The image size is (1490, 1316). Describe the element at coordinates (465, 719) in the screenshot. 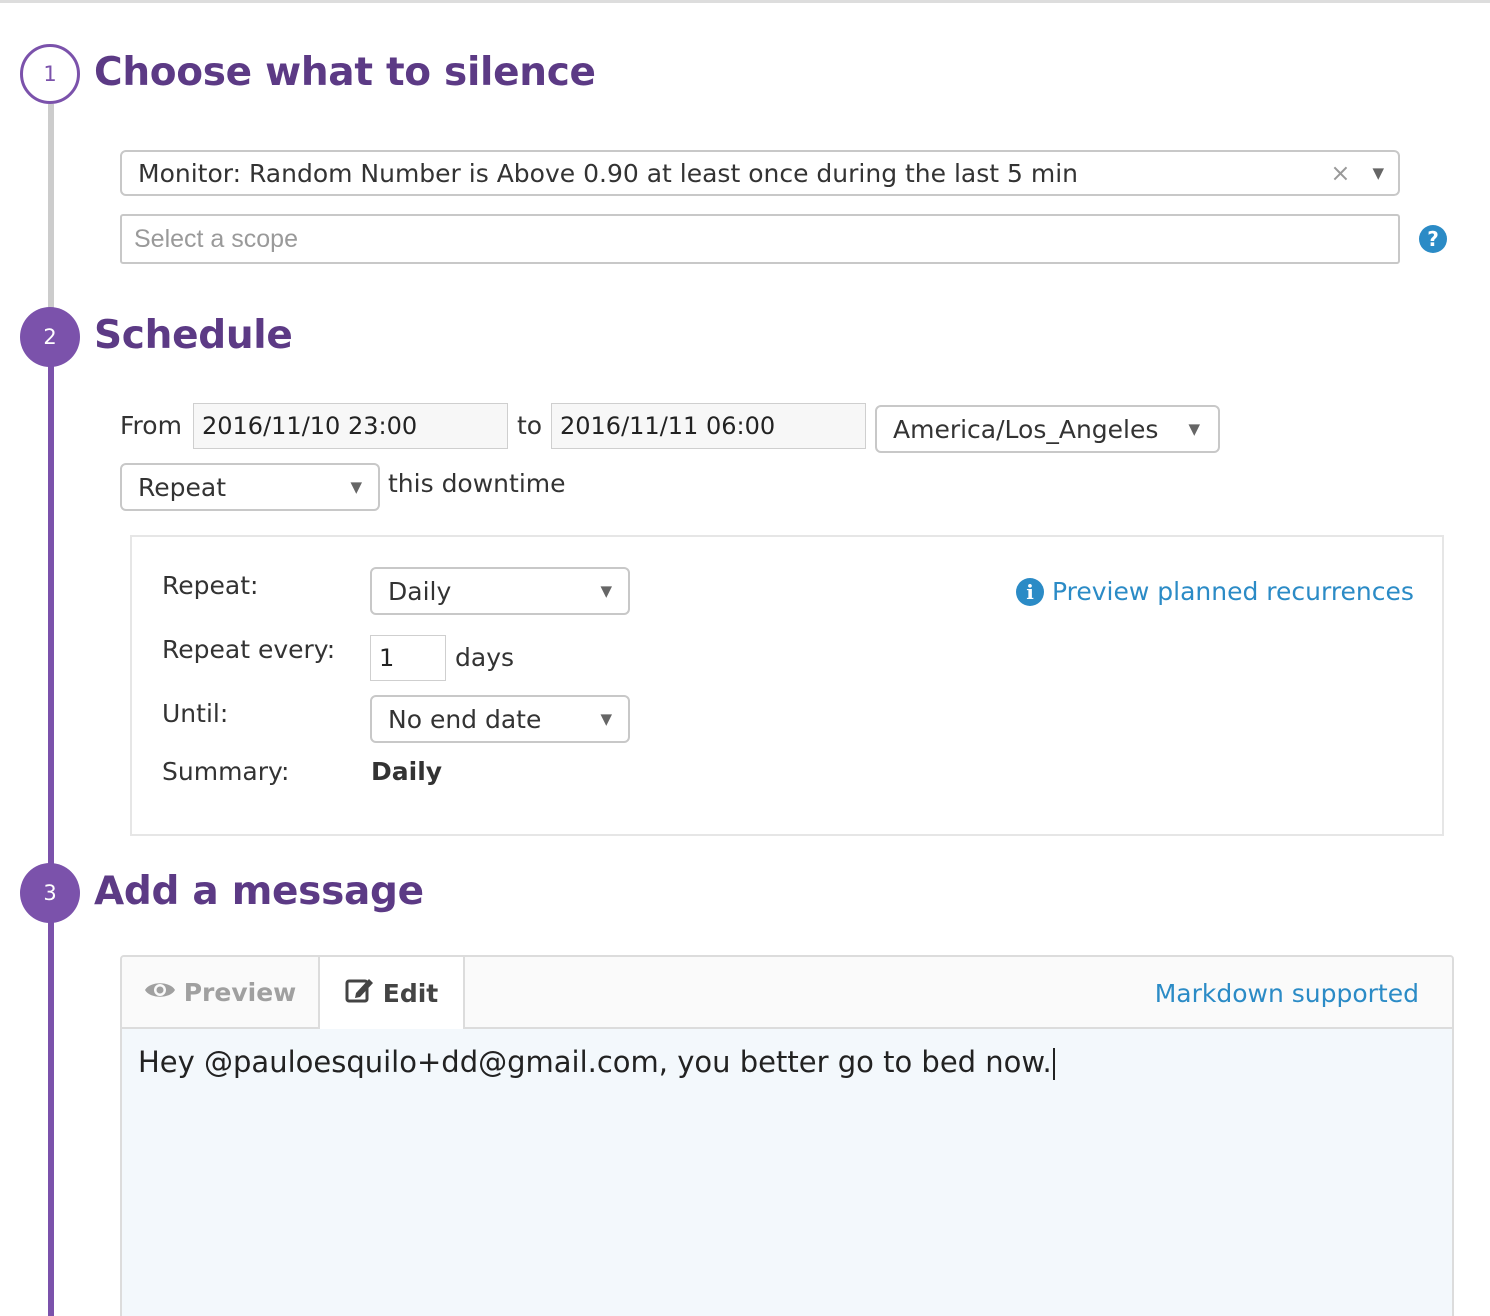

I see `until-select-value: No end date` at that location.